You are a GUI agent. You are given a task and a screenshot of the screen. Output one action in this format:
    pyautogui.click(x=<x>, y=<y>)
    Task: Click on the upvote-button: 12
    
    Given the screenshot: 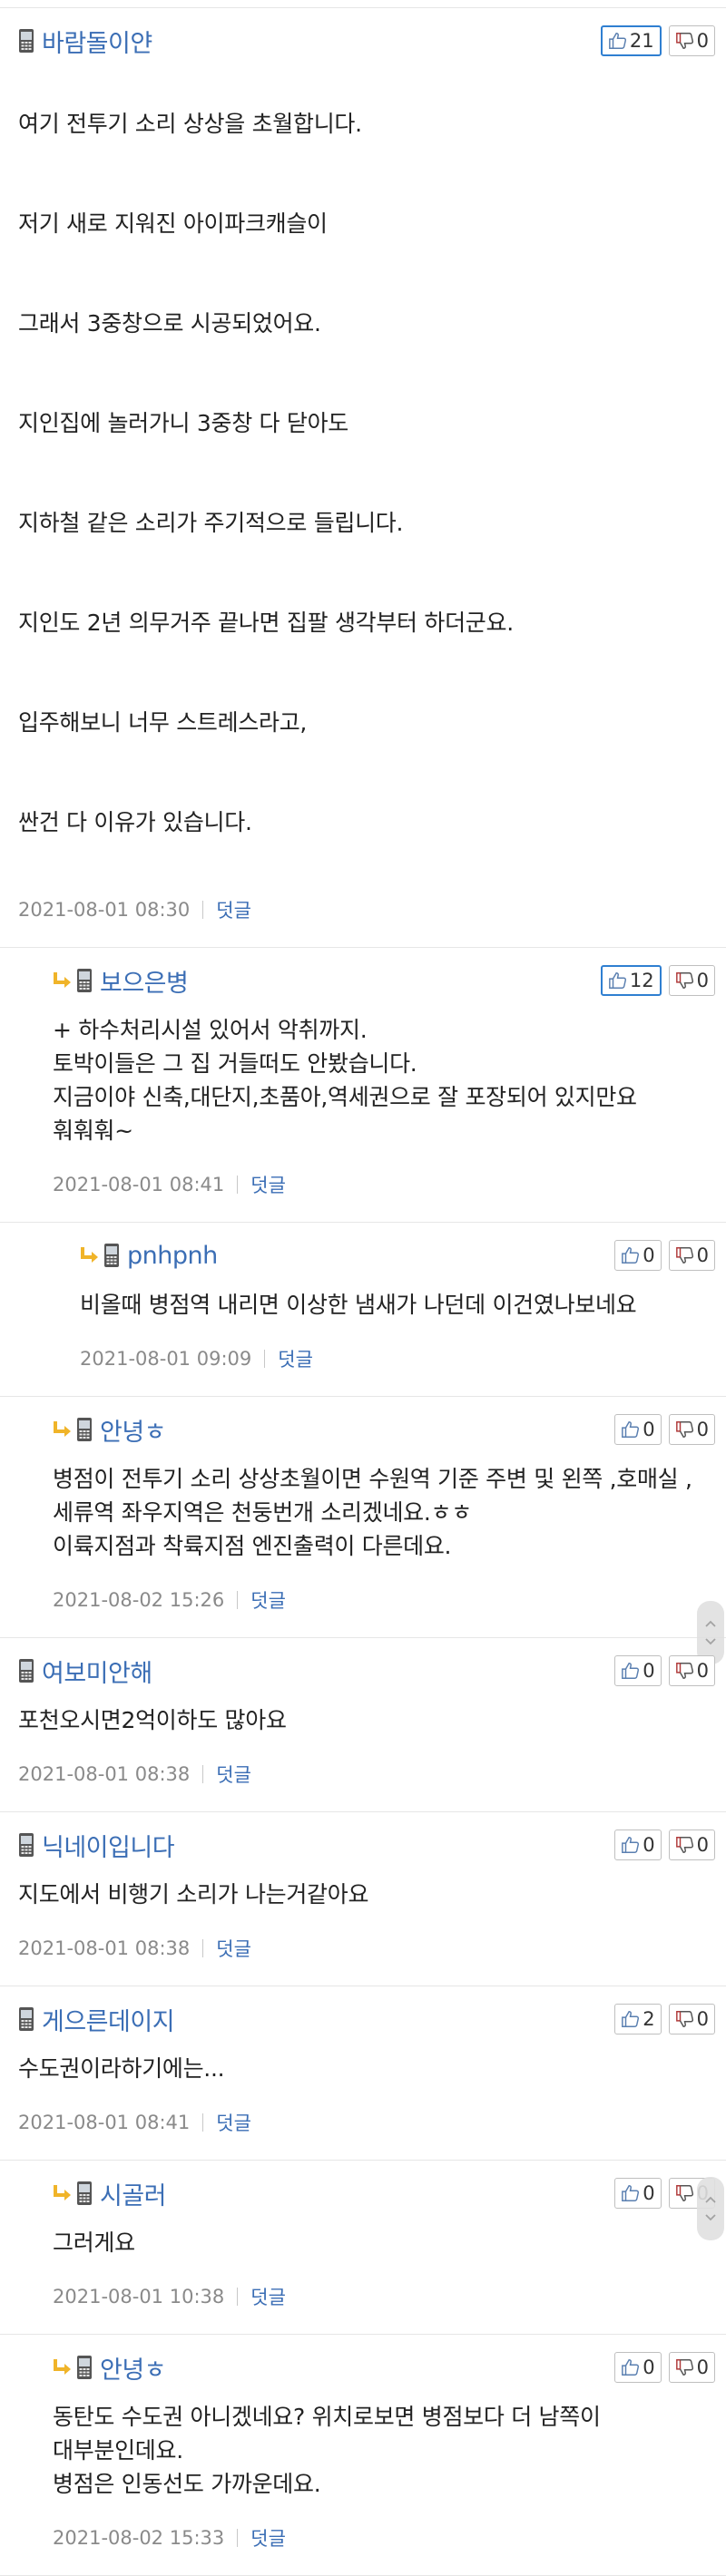 What is the action you would take?
    pyautogui.click(x=631, y=980)
    